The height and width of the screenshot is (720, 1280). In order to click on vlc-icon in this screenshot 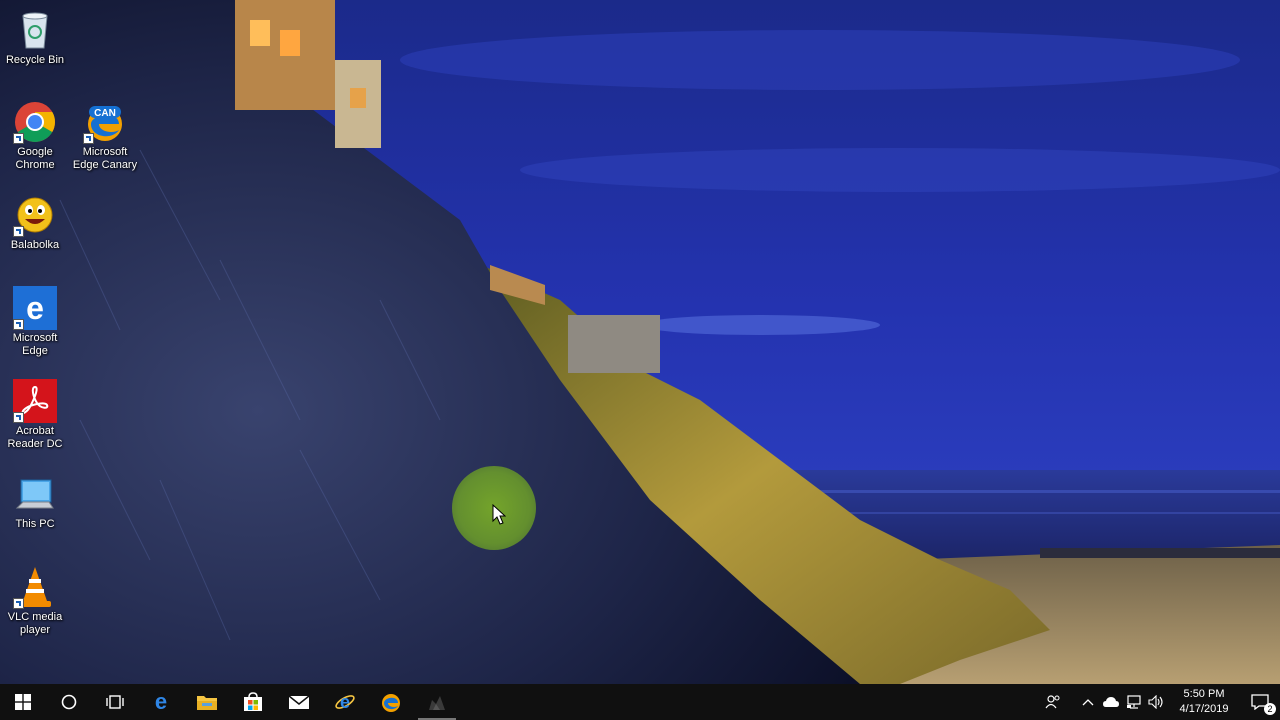, I will do `click(35, 587)`.